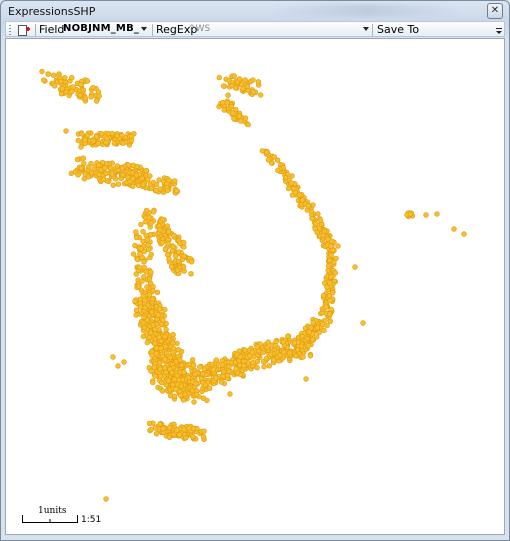 Image resolution: width=510 pixels, height=541 pixels. Describe the element at coordinates (398, 29) in the screenshot. I see `save-to-button: Save To` at that location.